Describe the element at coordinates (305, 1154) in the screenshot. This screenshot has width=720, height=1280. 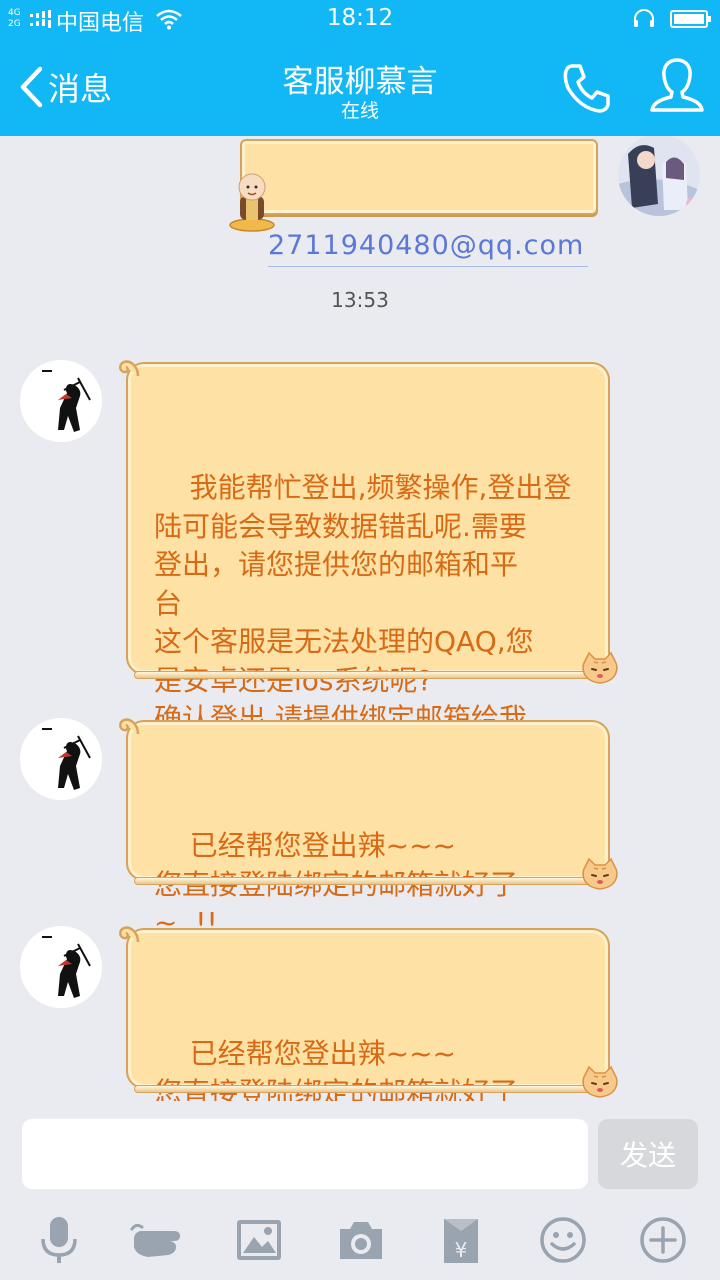
I see `message-input` at that location.